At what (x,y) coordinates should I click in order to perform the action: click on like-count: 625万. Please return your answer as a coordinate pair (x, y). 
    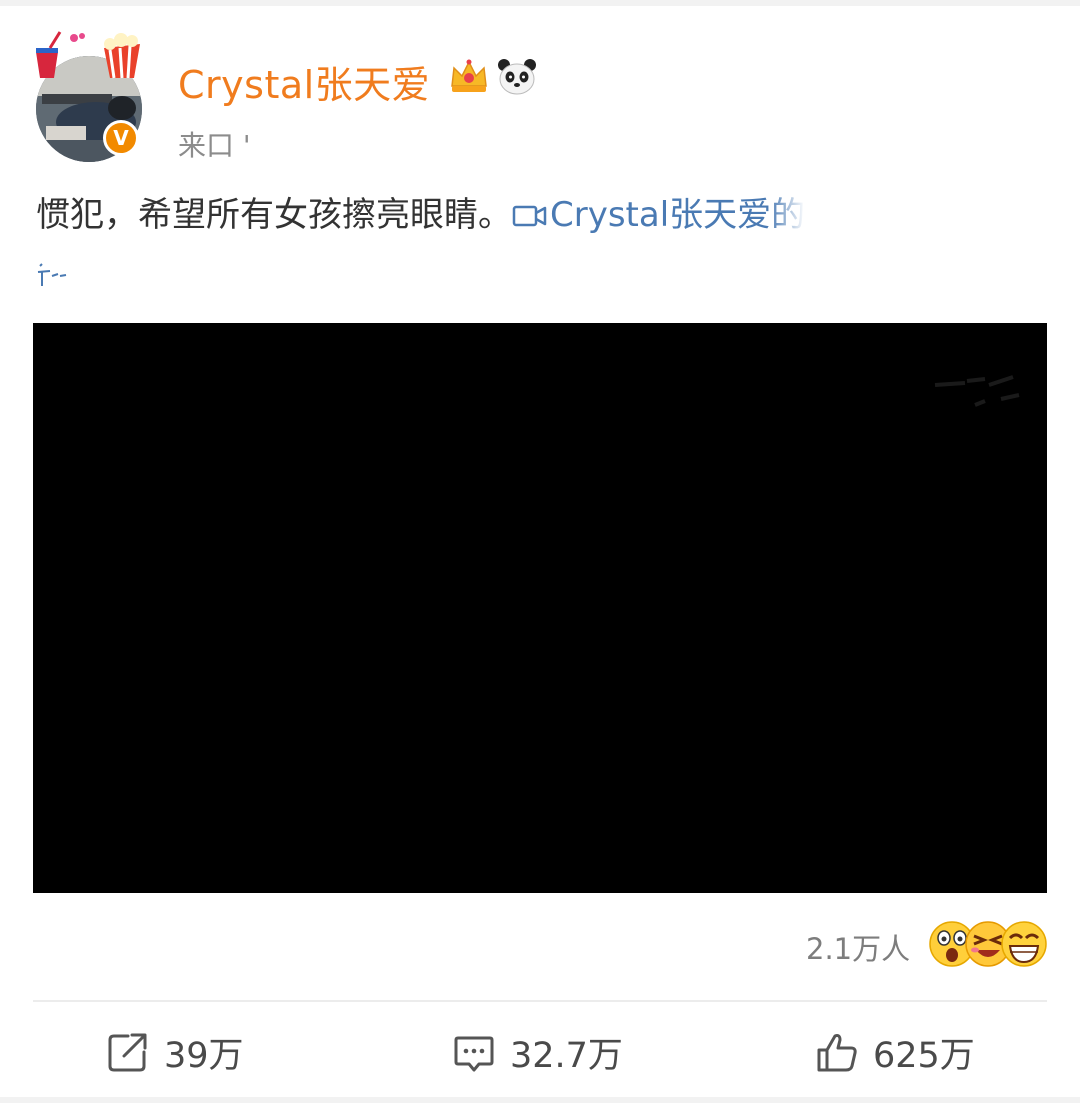
    Looking at the image, I should click on (924, 1055).